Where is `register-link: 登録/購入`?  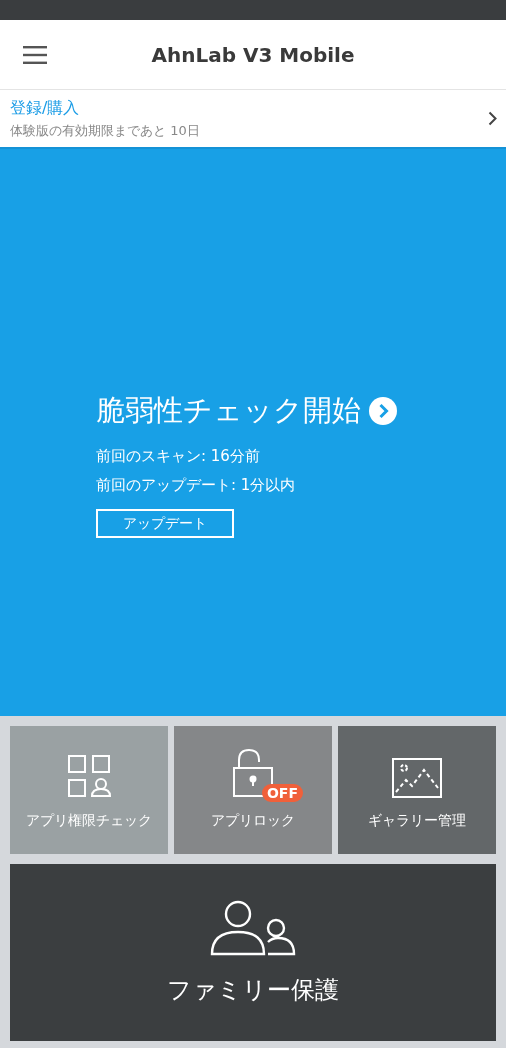 register-link: 登録/購入 is located at coordinates (105, 108).